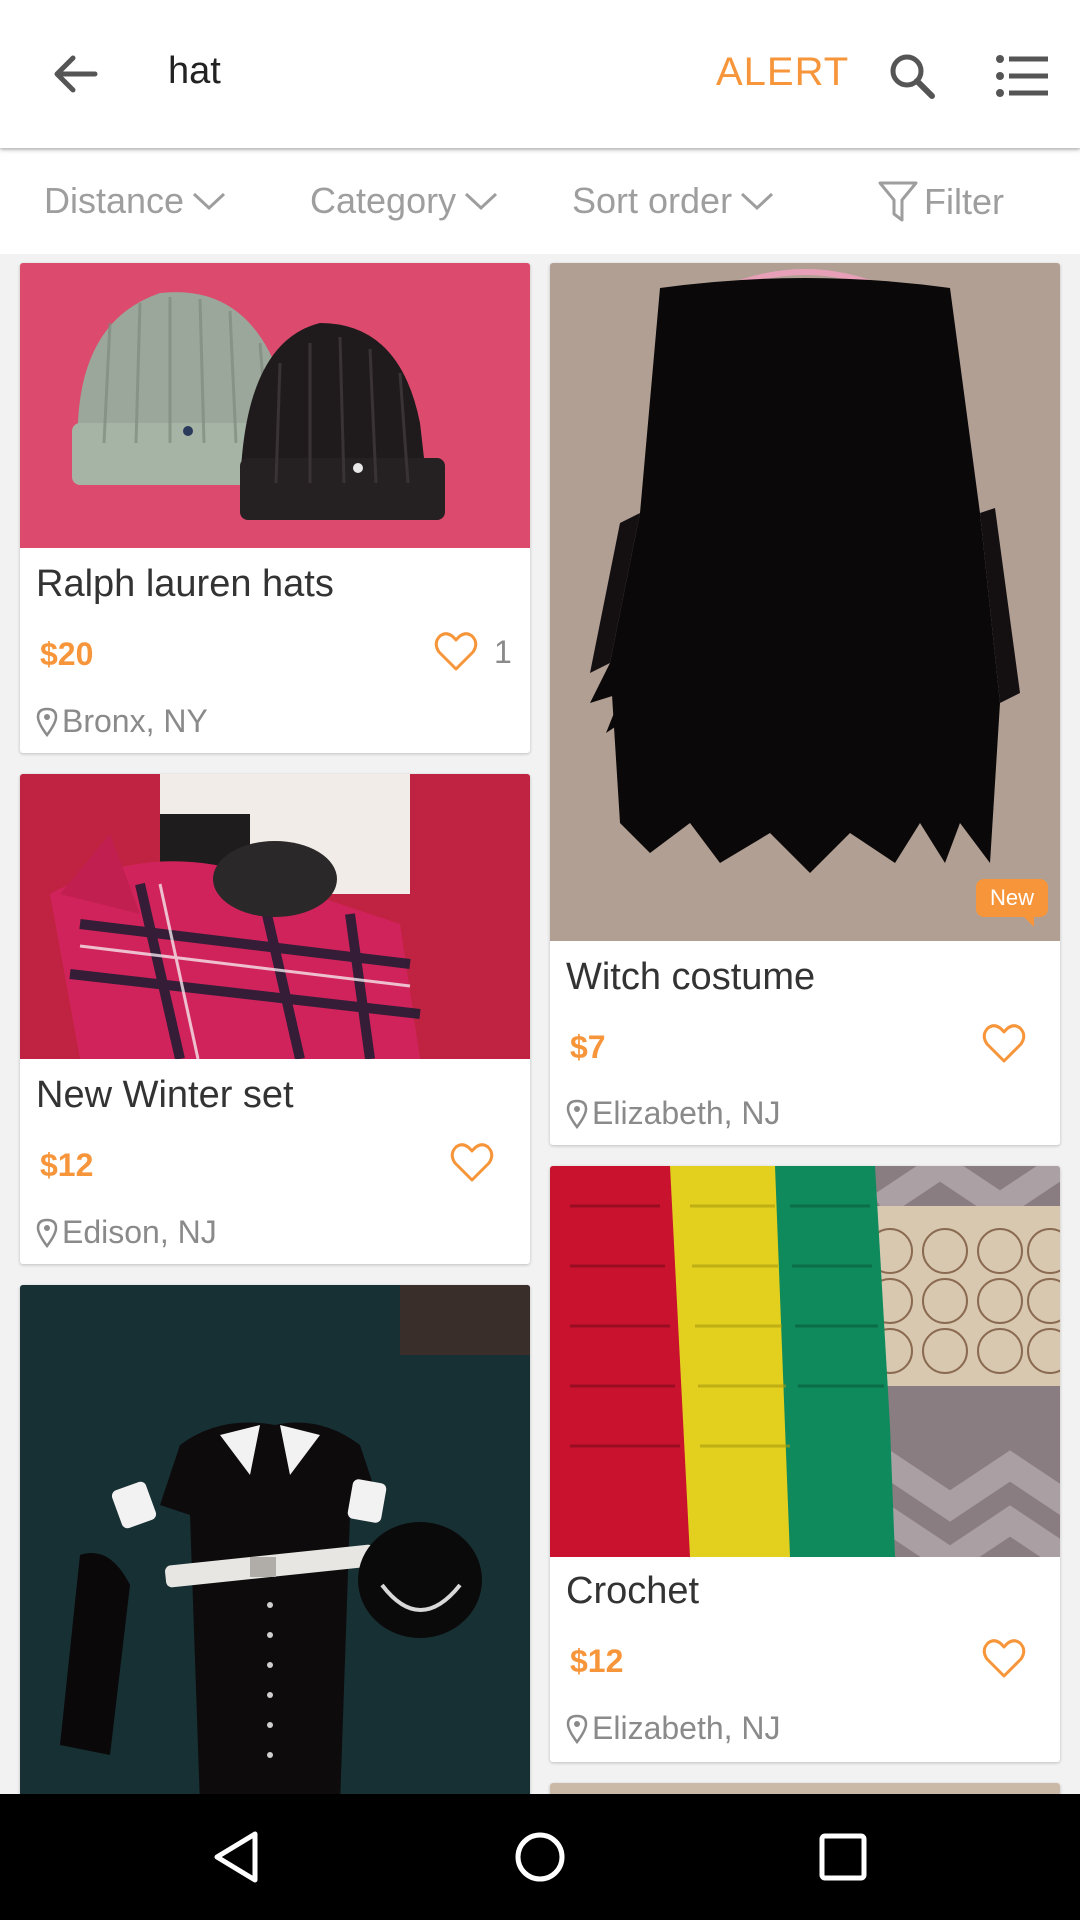 This screenshot has height=1920, width=1080. I want to click on system-navigation-bar, so click(540, 1857).